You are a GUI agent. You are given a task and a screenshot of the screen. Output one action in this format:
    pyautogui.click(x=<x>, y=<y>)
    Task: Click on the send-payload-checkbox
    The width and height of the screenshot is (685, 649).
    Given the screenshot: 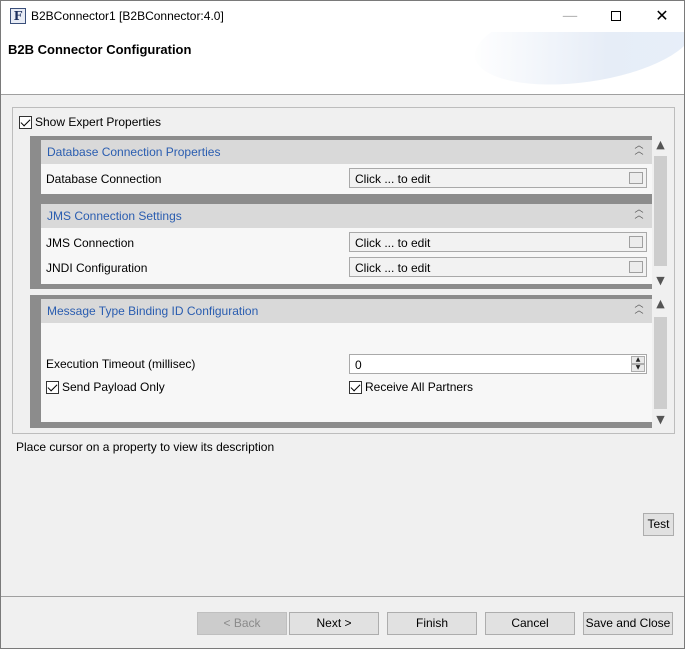 What is the action you would take?
    pyautogui.click(x=52, y=387)
    